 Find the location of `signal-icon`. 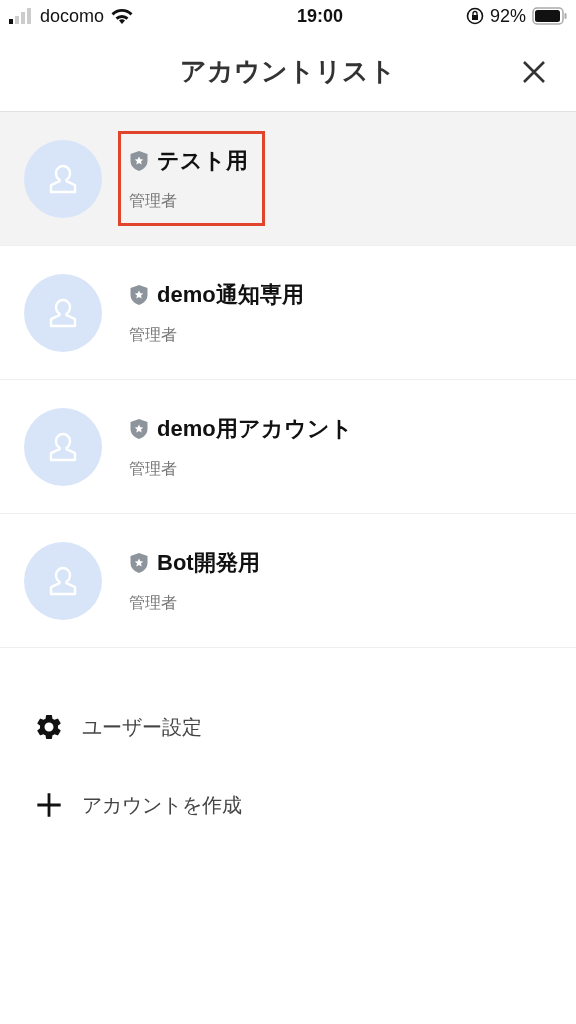

signal-icon is located at coordinates (21, 16).